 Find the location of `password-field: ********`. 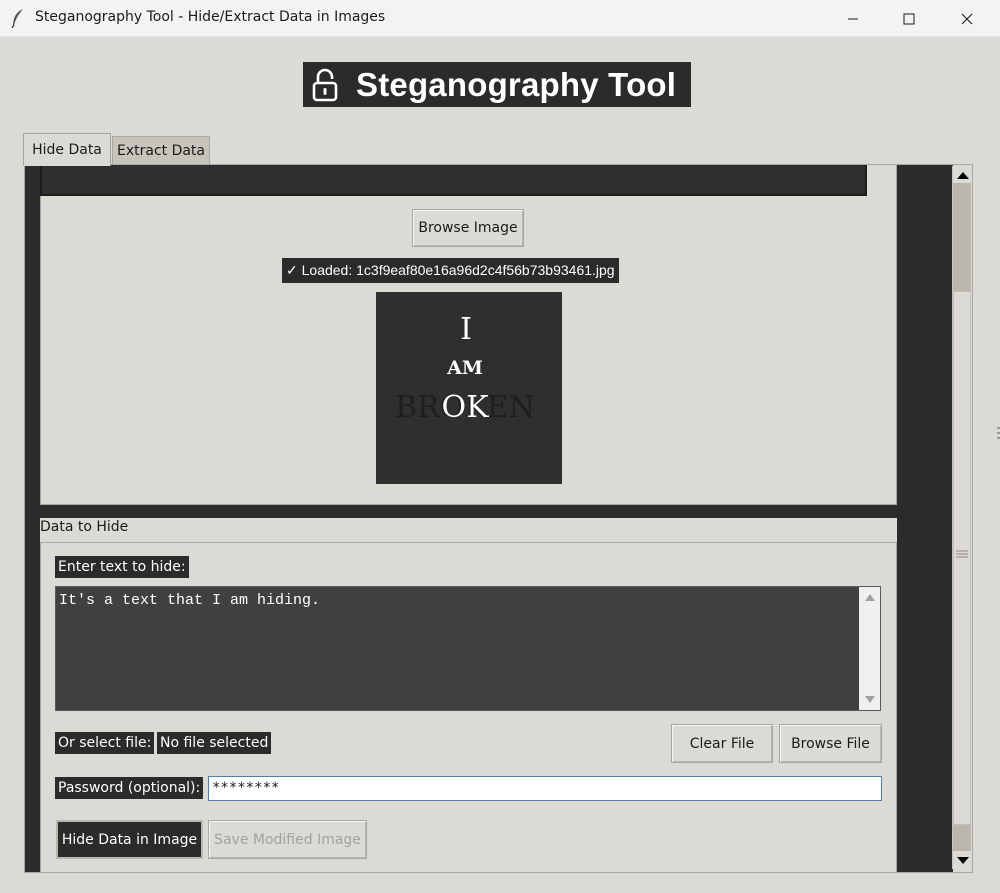

password-field: ******** is located at coordinates (545, 788).